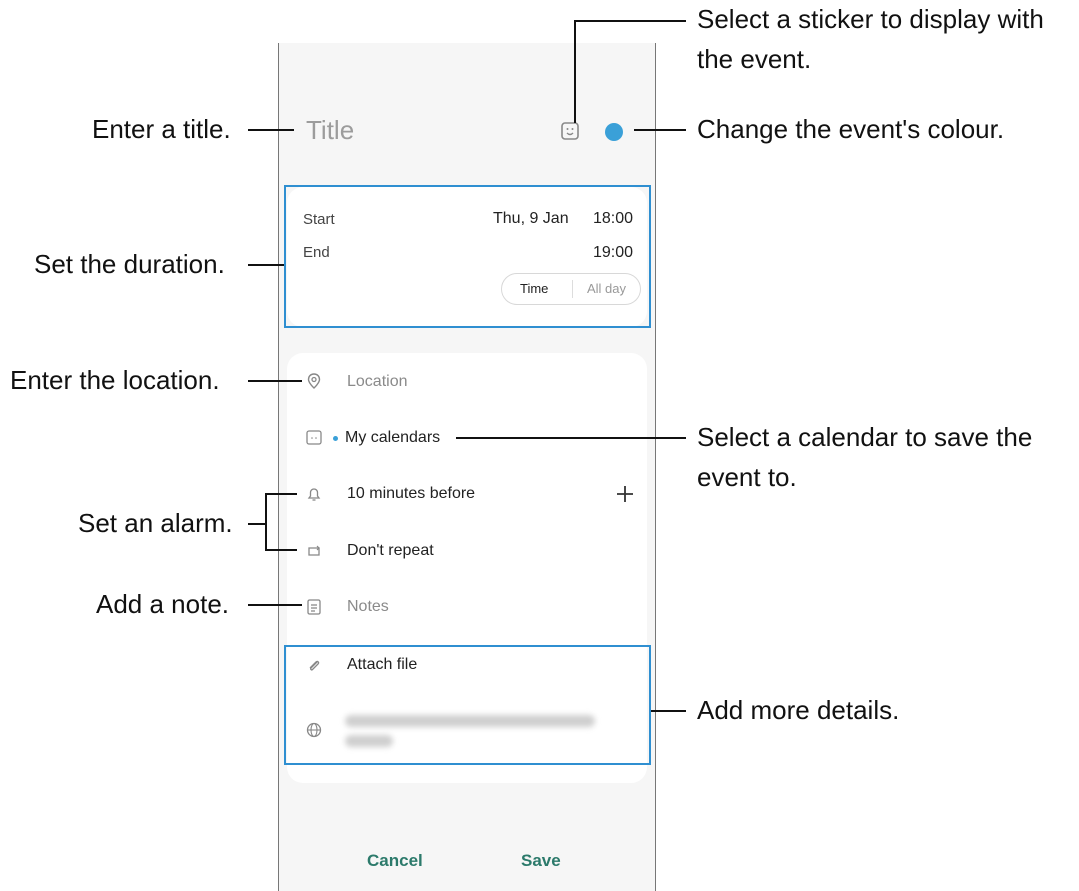 The height and width of the screenshot is (891, 1079). What do you see at coordinates (467, 256) in the screenshot?
I see `duration-highlight` at bounding box center [467, 256].